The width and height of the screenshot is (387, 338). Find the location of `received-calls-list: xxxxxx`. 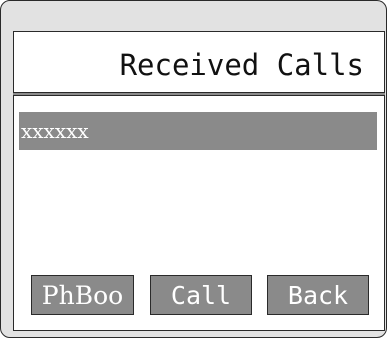

received-calls-list: xxxxxx is located at coordinates (198, 131).